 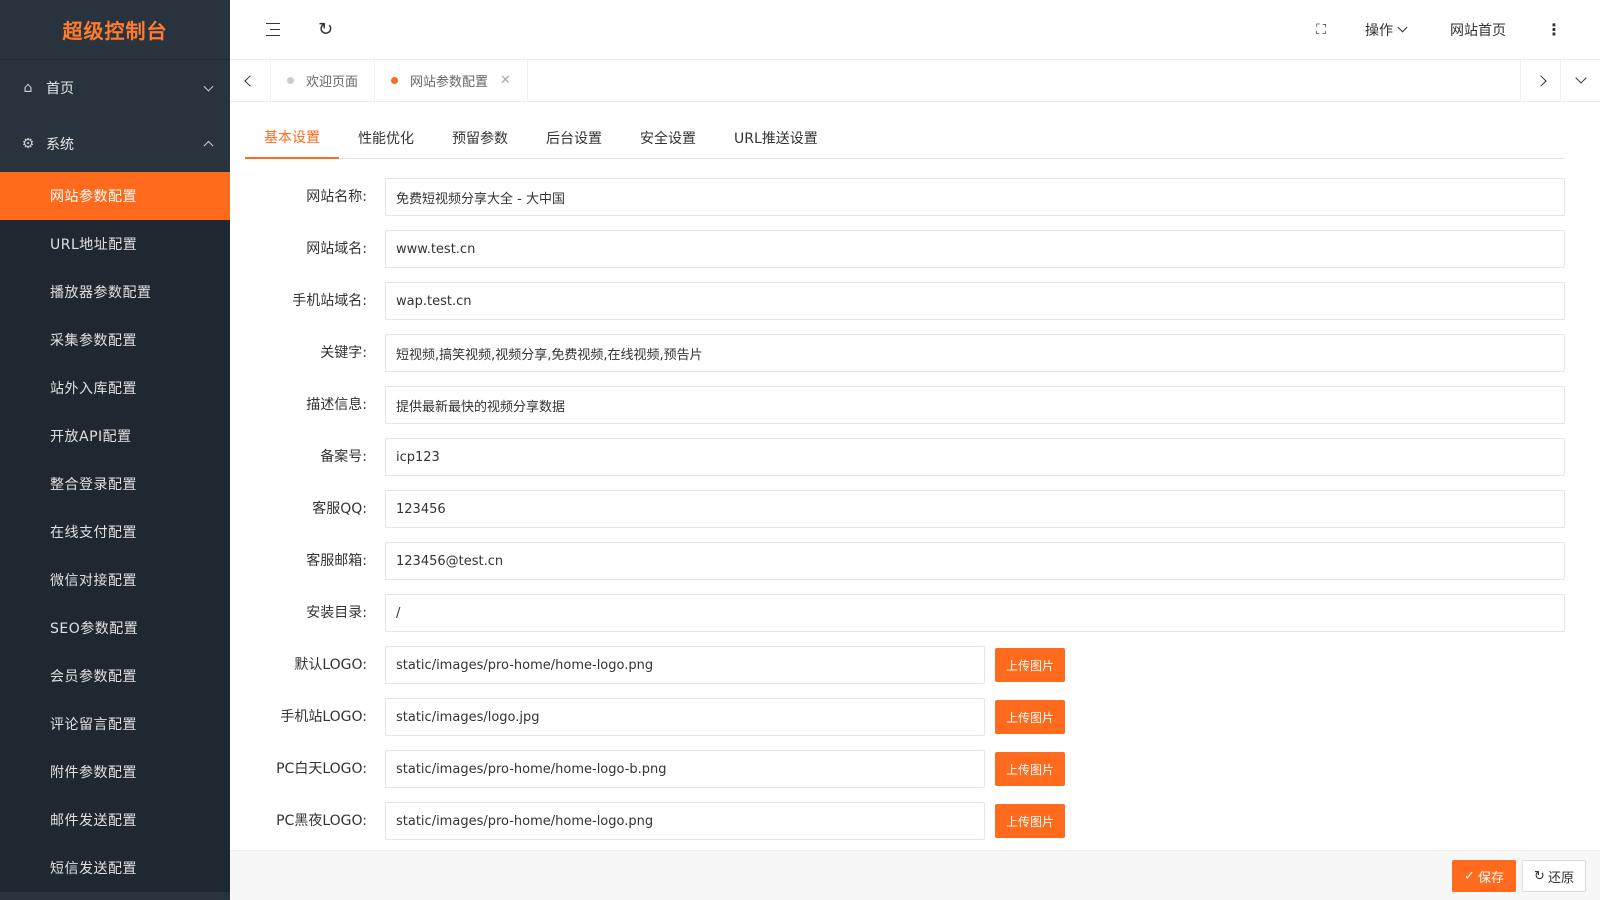 What do you see at coordinates (329, 301) in the screenshot?
I see `mobile-domain-label: 手机站域名:` at bounding box center [329, 301].